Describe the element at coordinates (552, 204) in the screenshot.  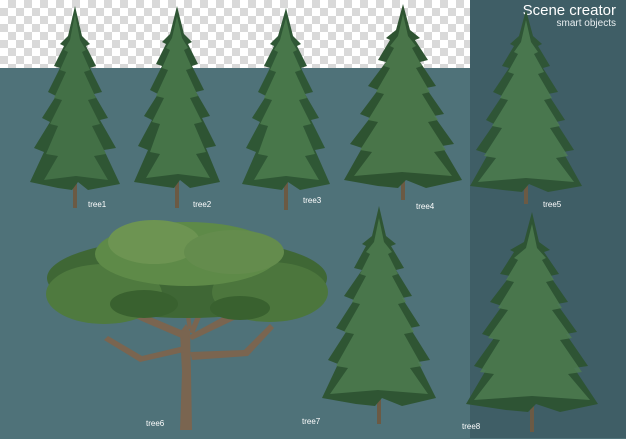
I see `tree-label-5: tree5` at that location.